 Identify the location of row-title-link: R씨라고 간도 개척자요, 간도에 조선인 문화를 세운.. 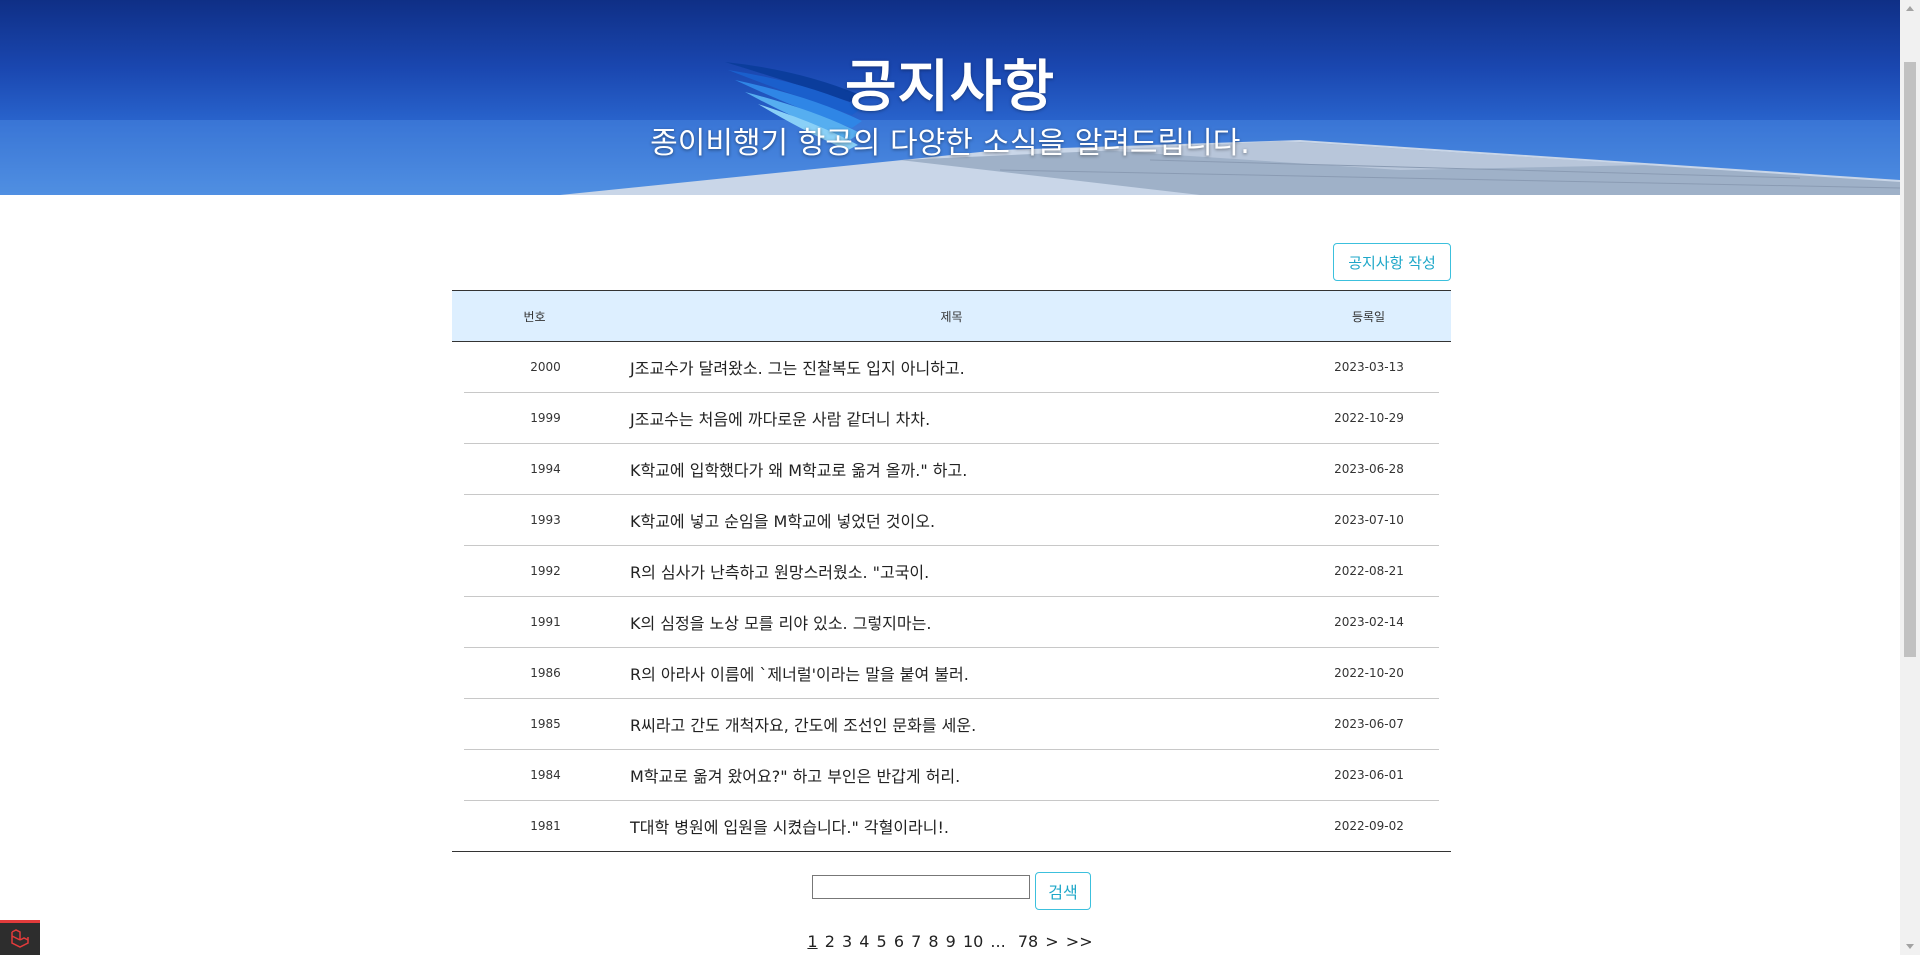
(963, 724).